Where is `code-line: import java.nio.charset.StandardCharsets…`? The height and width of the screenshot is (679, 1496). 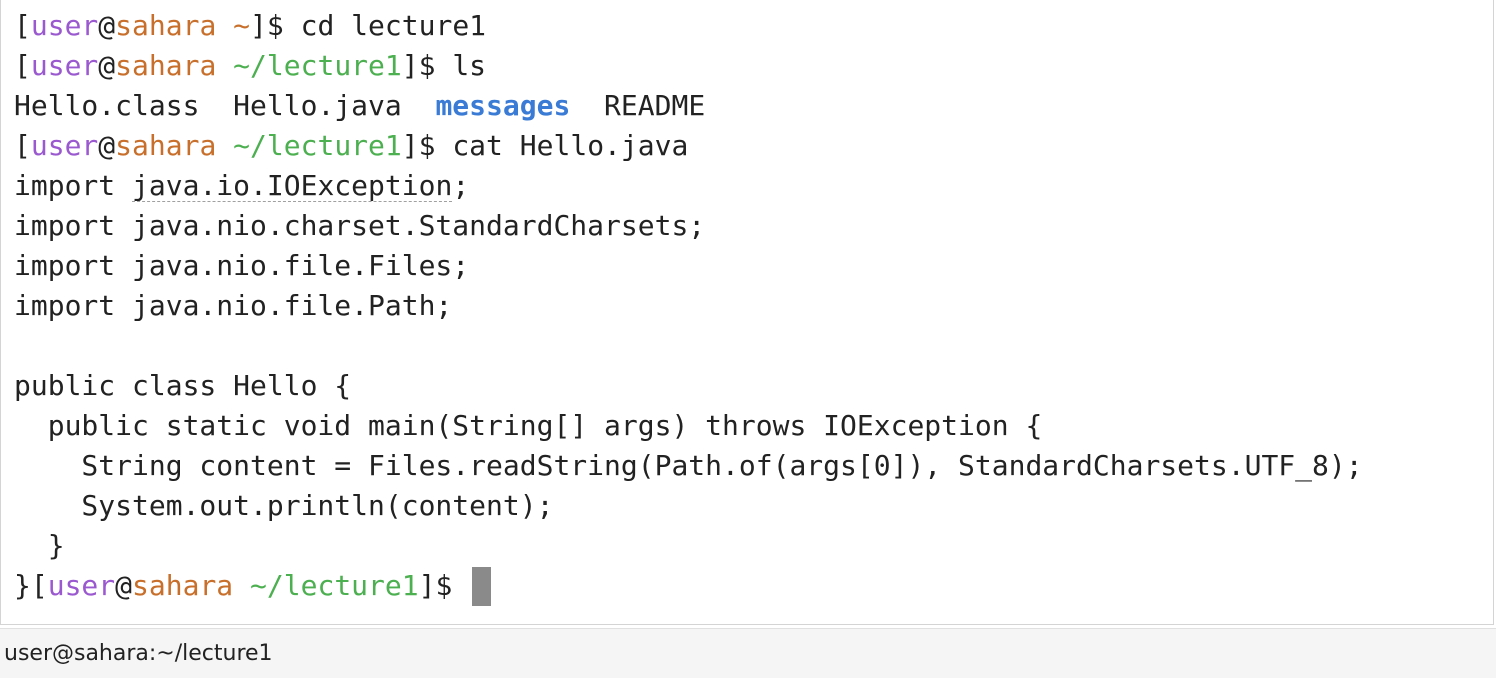
code-line: import java.nio.charset.StandardCharsets… is located at coordinates (360, 225).